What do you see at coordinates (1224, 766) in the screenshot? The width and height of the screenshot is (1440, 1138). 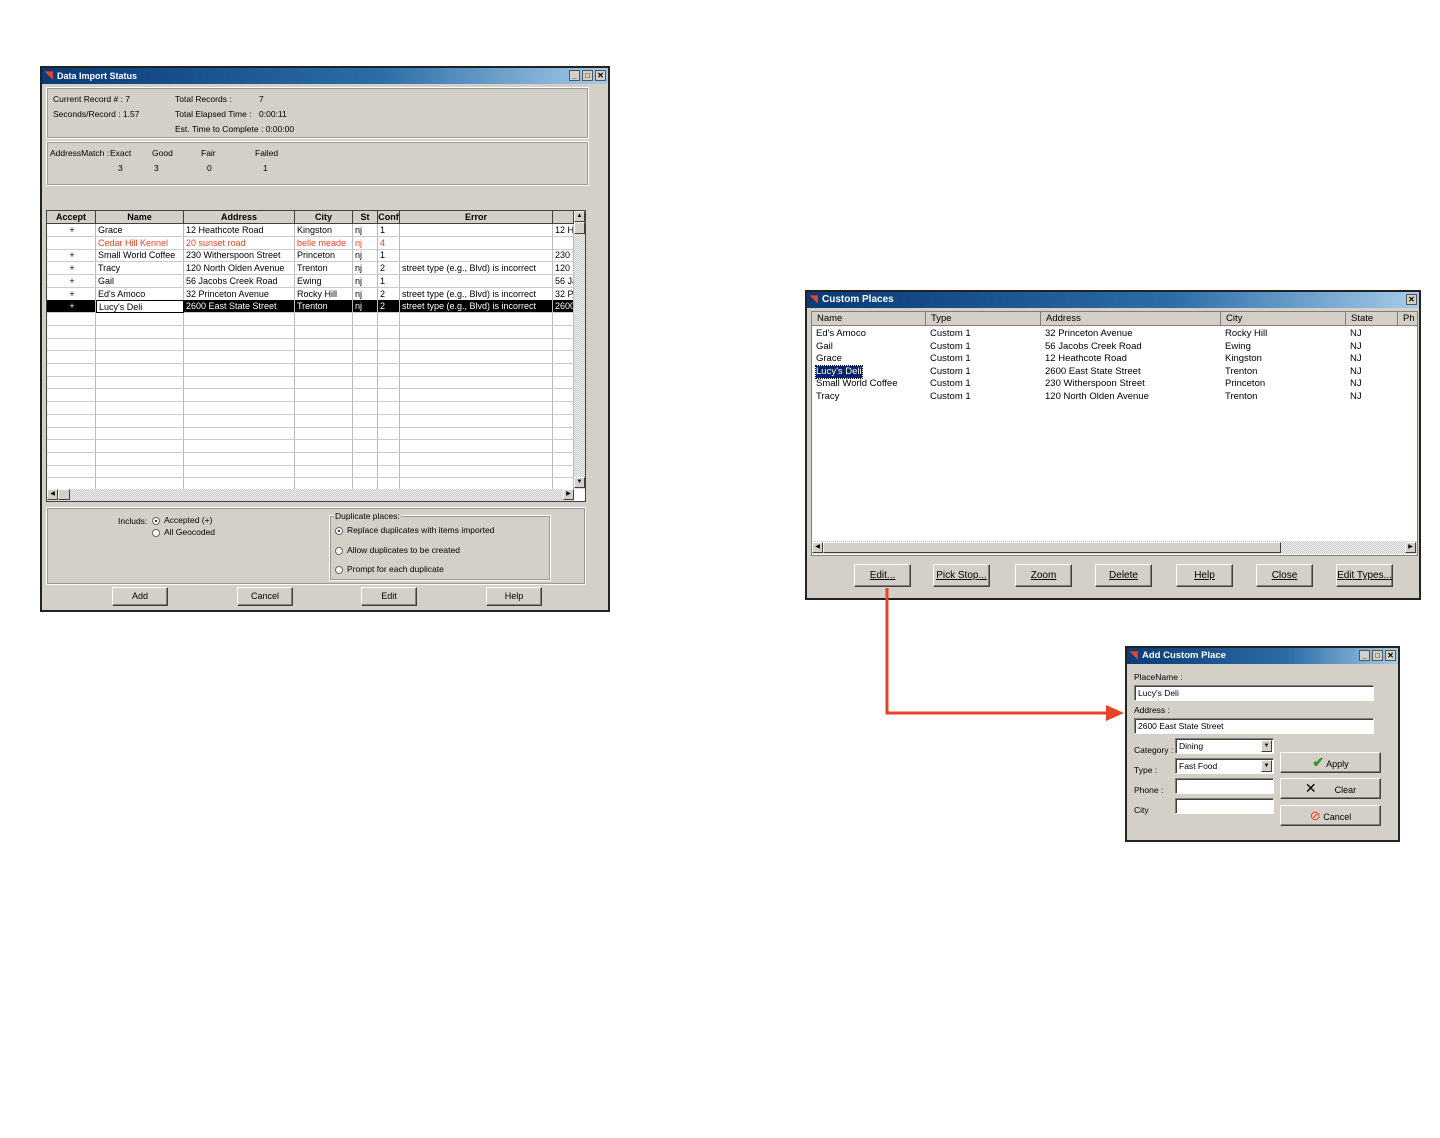 I see `type-select: Fast Food ▼` at bounding box center [1224, 766].